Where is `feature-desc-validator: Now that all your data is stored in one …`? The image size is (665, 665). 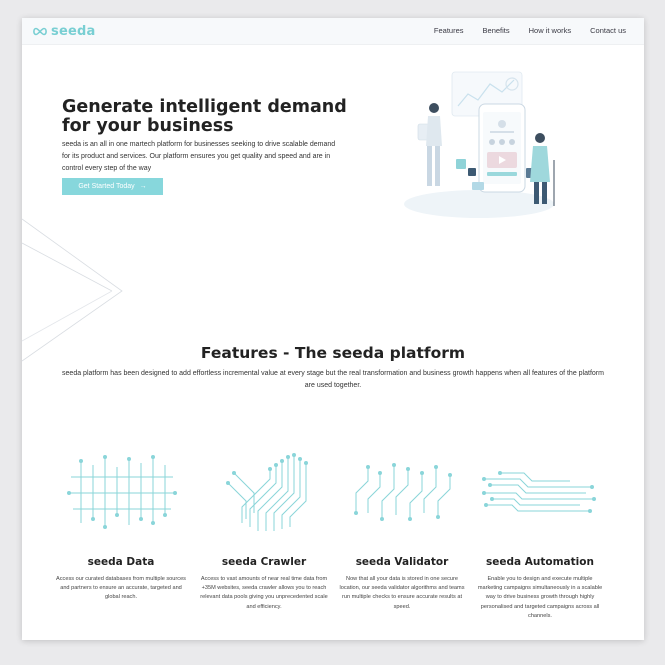
feature-desc-validator: Now that all your data is stored in one … is located at coordinates (402, 593).